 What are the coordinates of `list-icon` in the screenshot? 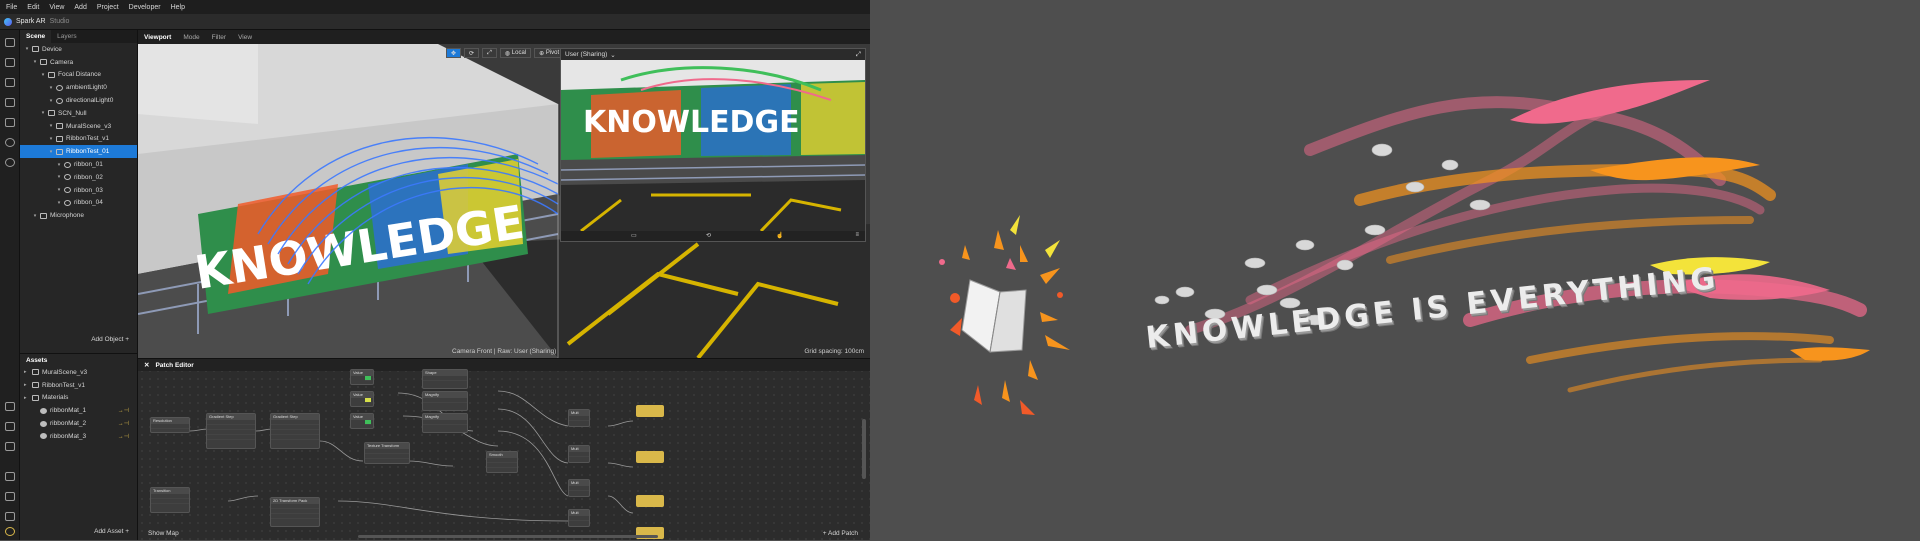 It's located at (10, 496).